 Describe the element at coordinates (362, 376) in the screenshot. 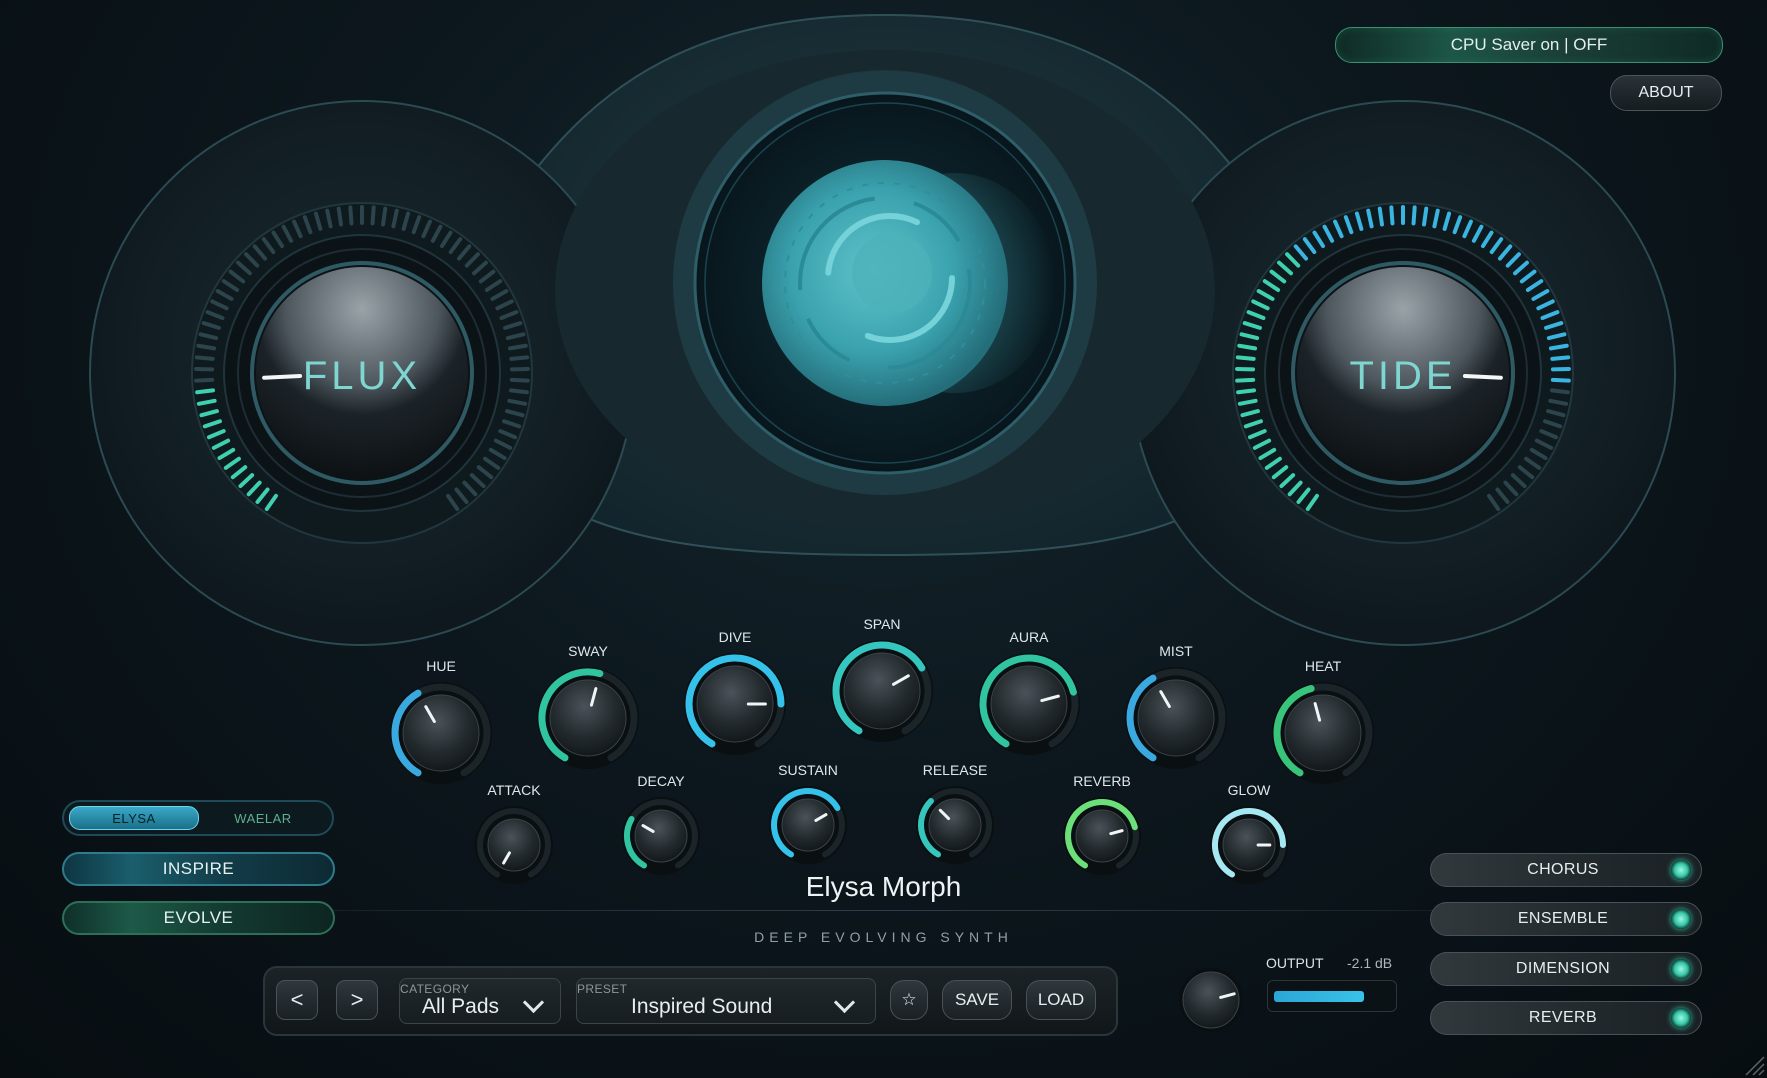

I see `macro-label: FLUX` at that location.